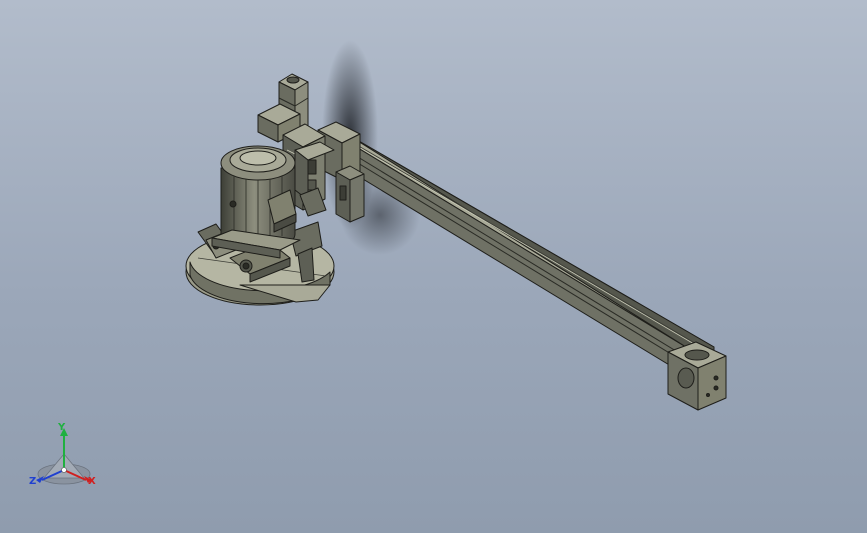 This screenshot has height=533, width=867. What do you see at coordinates (697, 376) in the screenshot?
I see `rail-end-cap` at bounding box center [697, 376].